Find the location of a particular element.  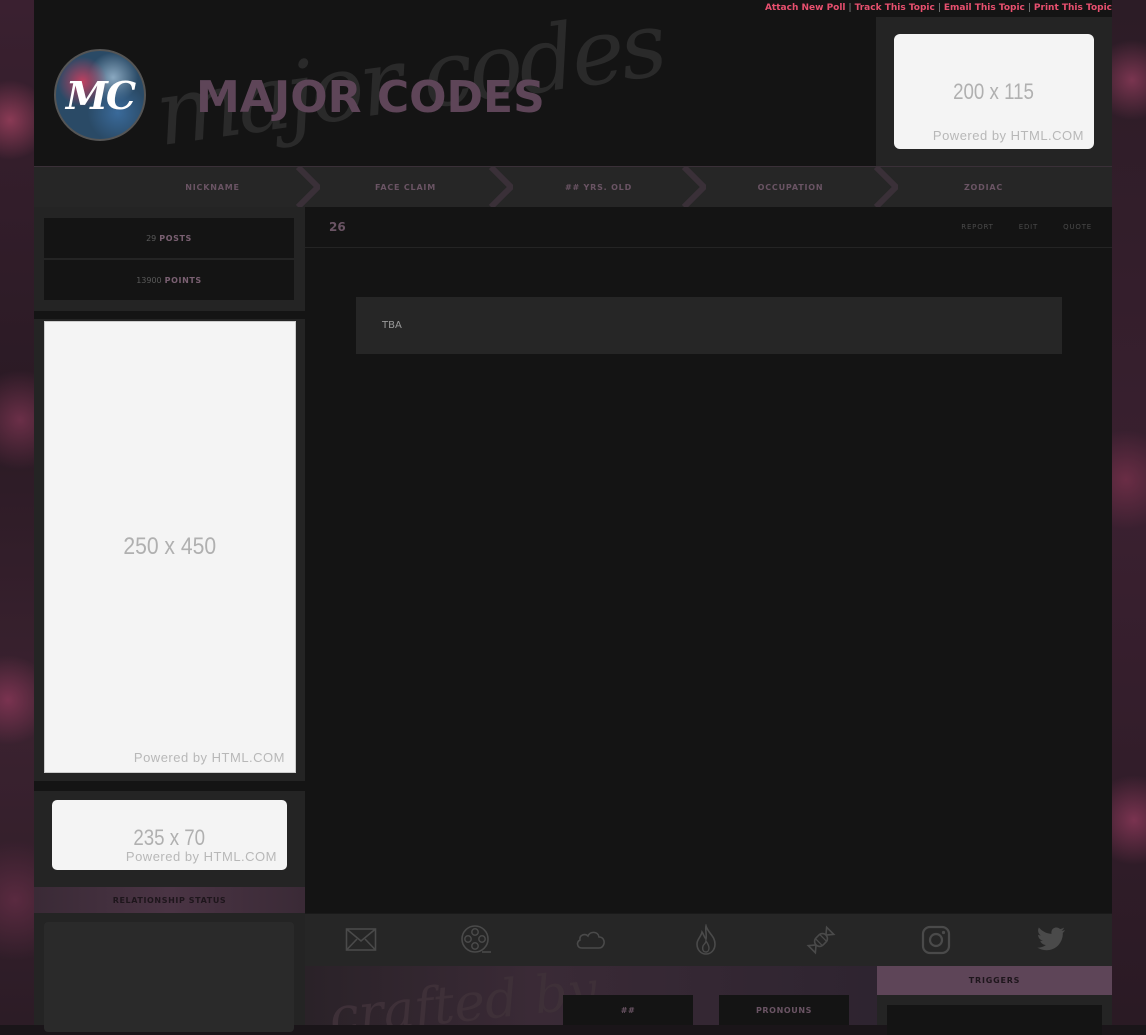

header-banner-panel: 200 x 115 Powered by HTML.COM is located at coordinates (994, 91).